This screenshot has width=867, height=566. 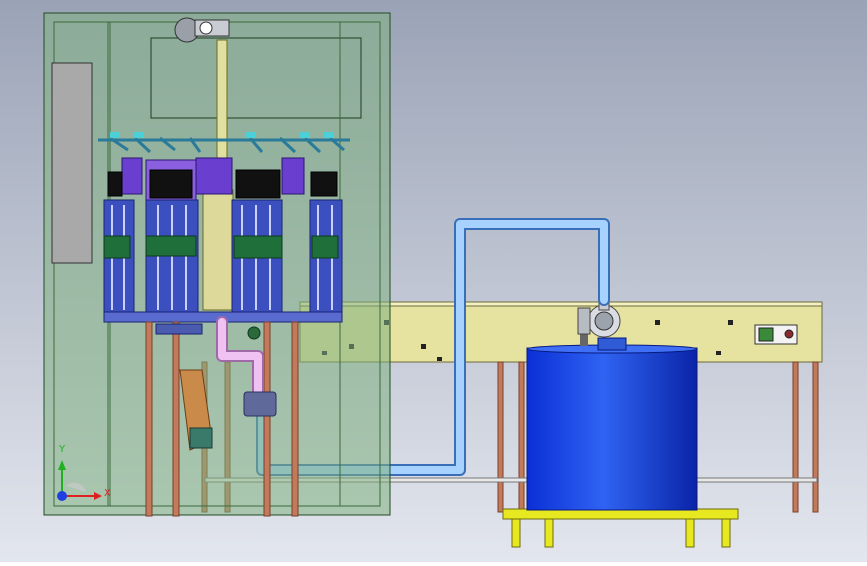 What do you see at coordinates (62, 496) in the screenshot?
I see `z-axis-dot` at bounding box center [62, 496].